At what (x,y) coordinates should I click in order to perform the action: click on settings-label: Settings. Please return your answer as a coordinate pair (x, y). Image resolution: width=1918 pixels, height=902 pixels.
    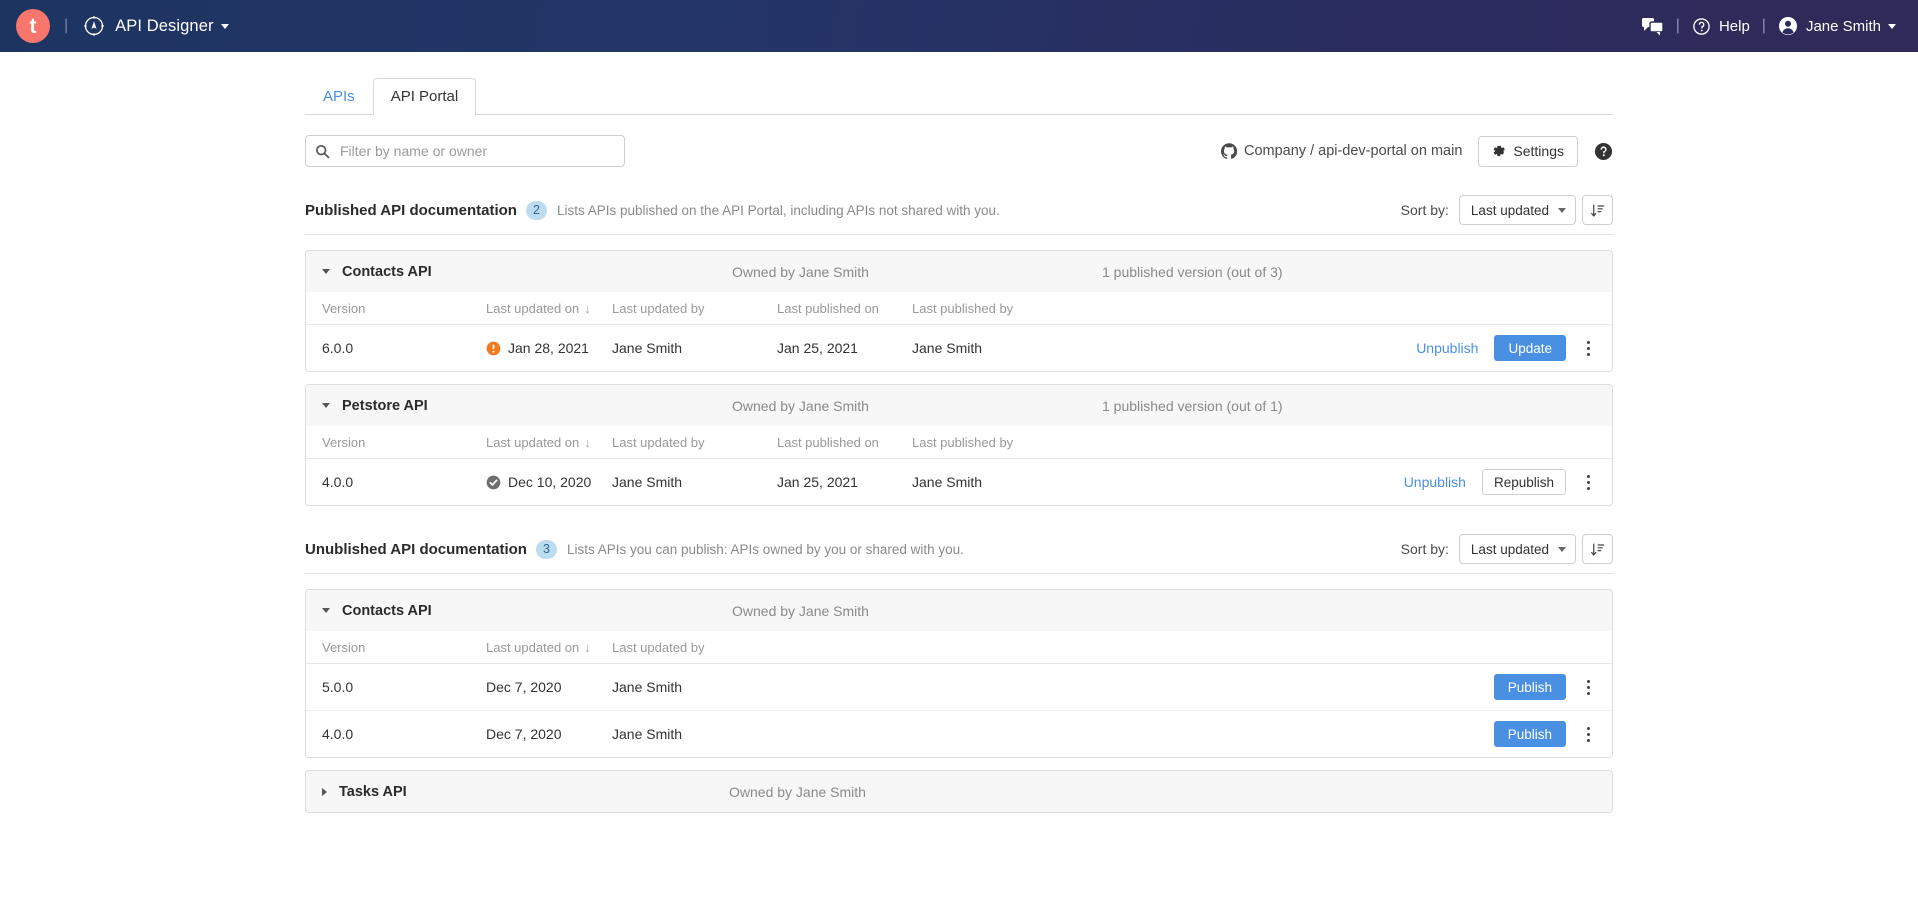
    Looking at the image, I should click on (1538, 151).